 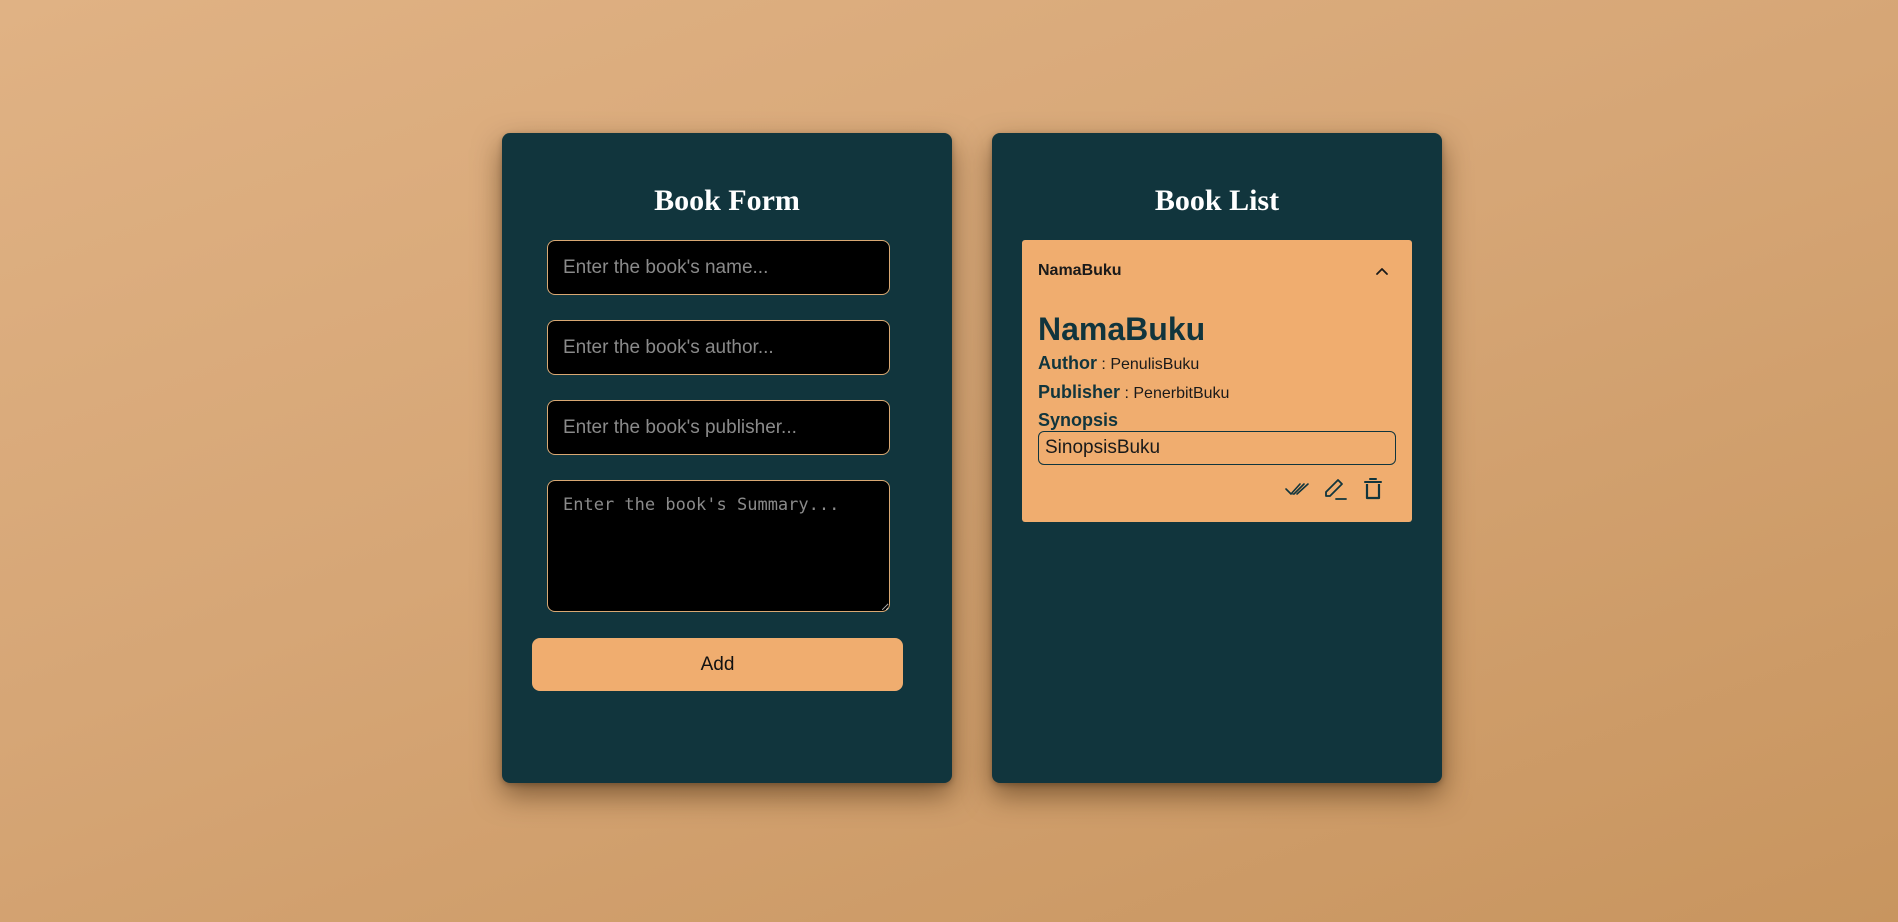 I want to click on trash-icon, so click(x=1373, y=489).